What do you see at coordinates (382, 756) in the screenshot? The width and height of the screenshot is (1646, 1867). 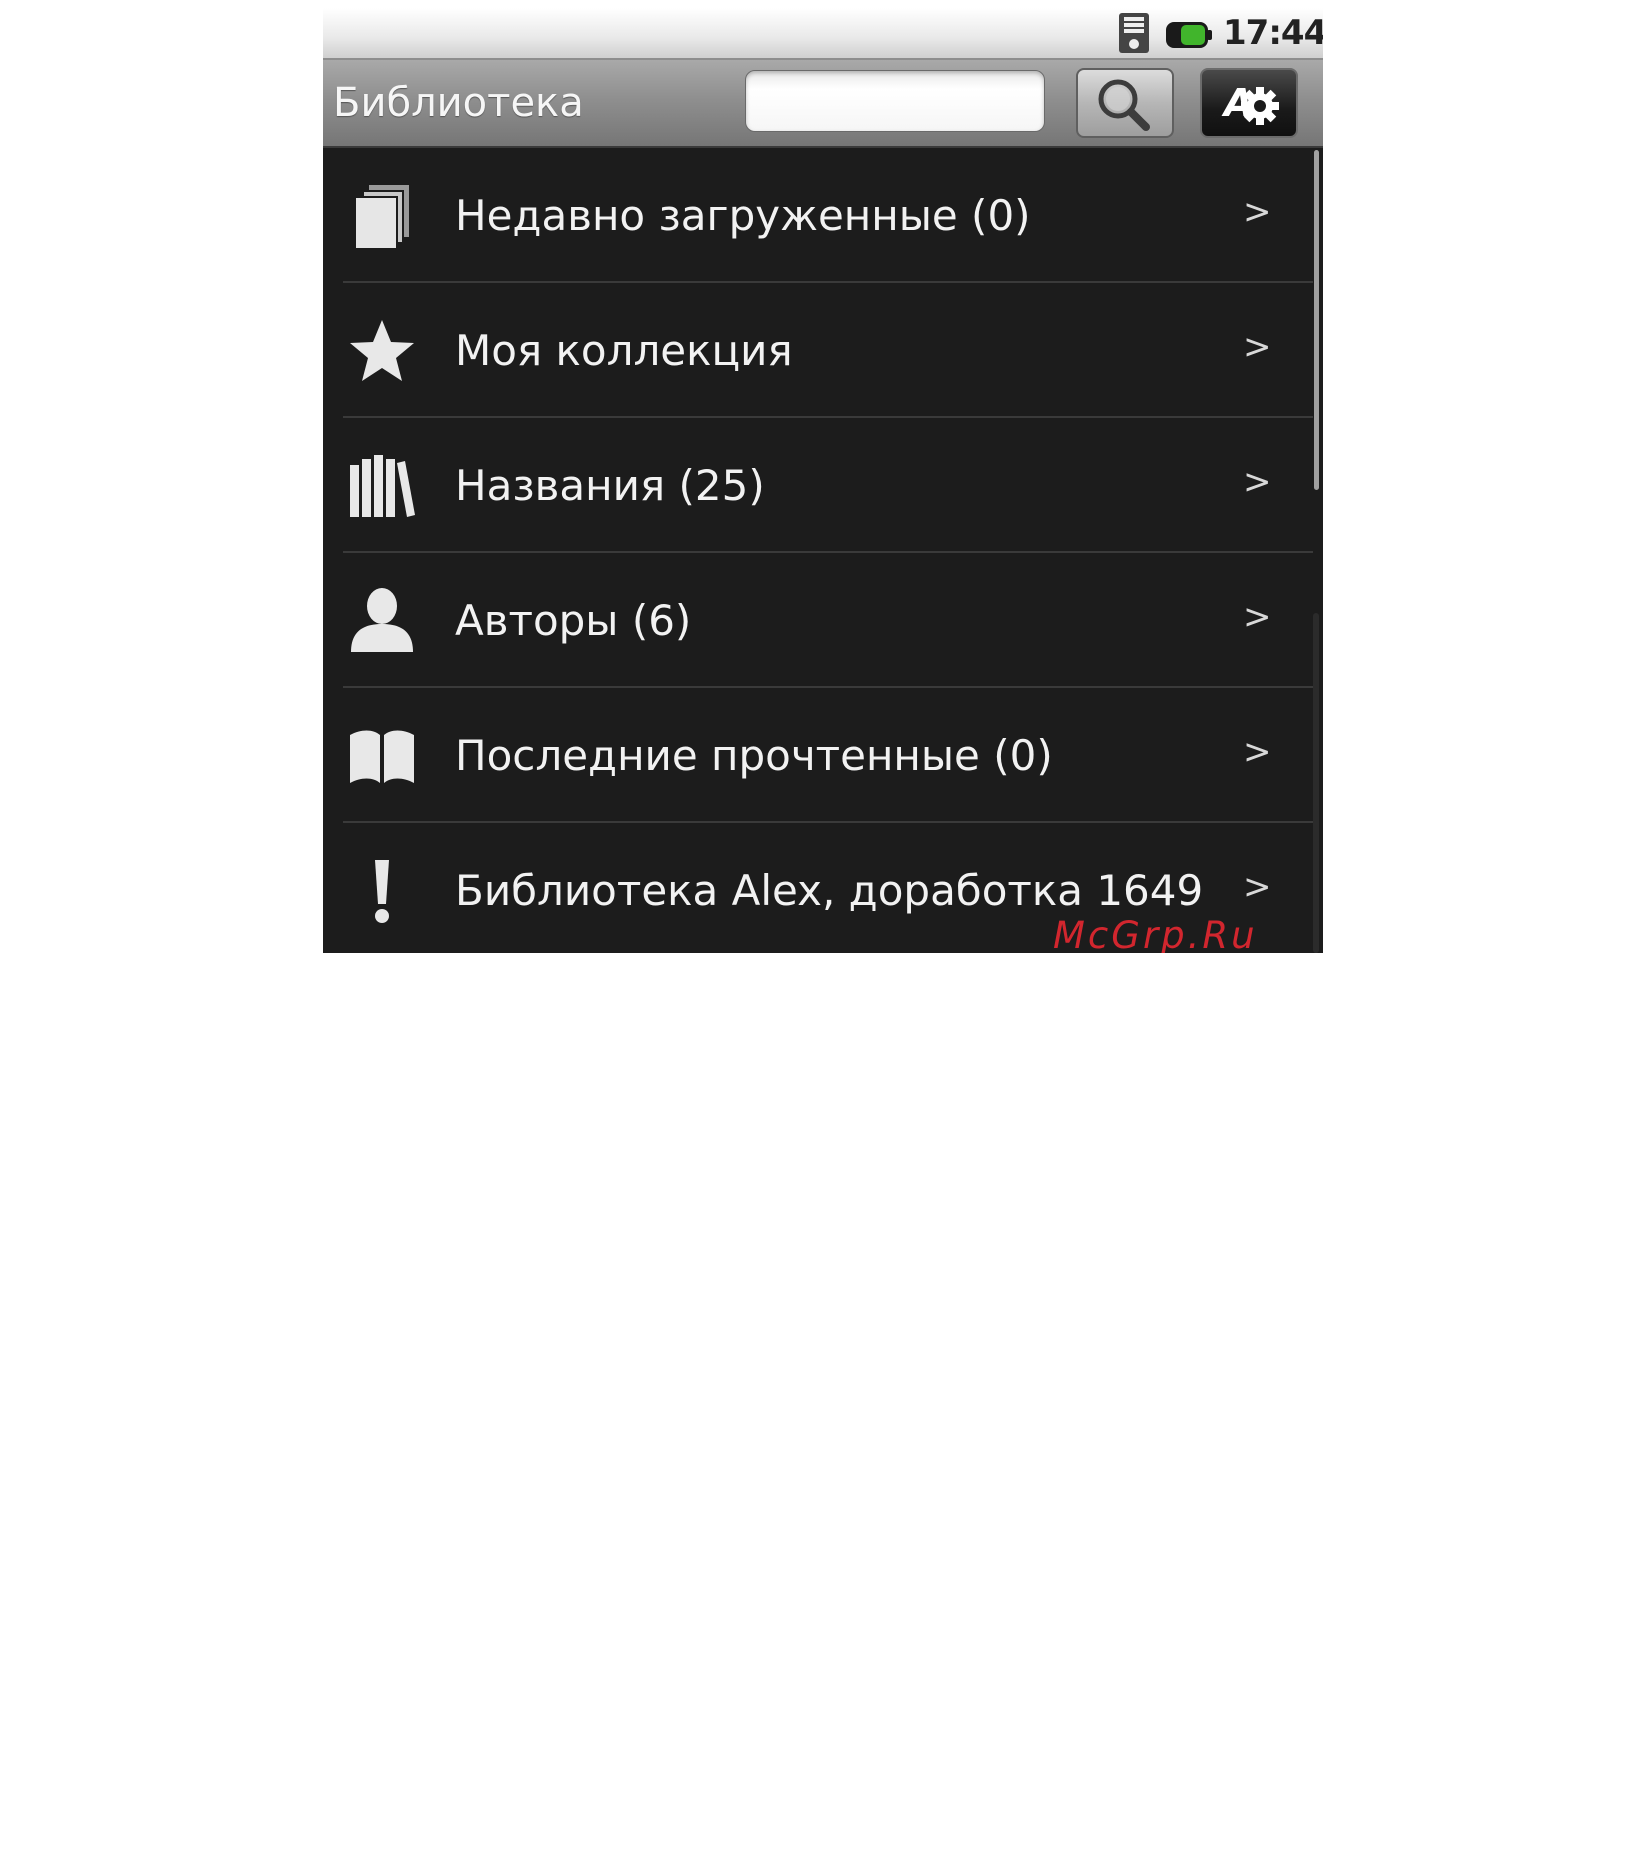 I see `open-book-icon` at bounding box center [382, 756].